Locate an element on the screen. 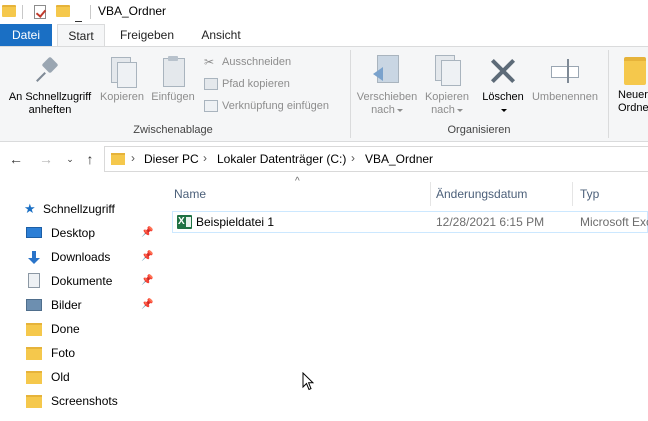 The height and width of the screenshot is (421, 648). sort-ascending-icon: ^ is located at coordinates (297, 181).